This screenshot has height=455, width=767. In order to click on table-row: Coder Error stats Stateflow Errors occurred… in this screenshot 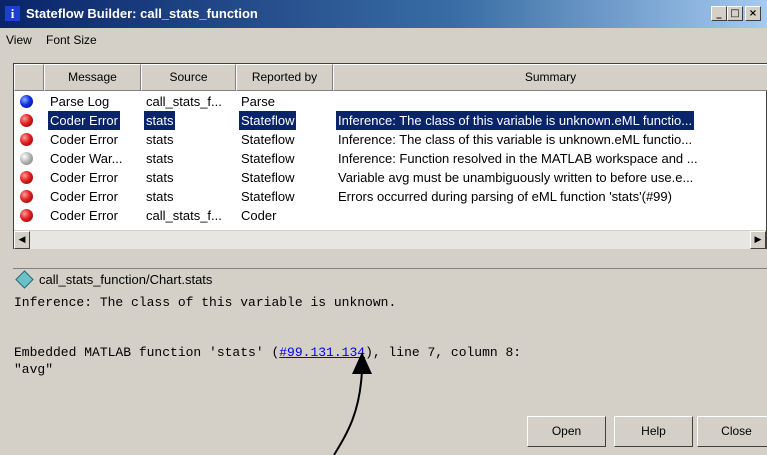, I will do `click(390, 196)`.